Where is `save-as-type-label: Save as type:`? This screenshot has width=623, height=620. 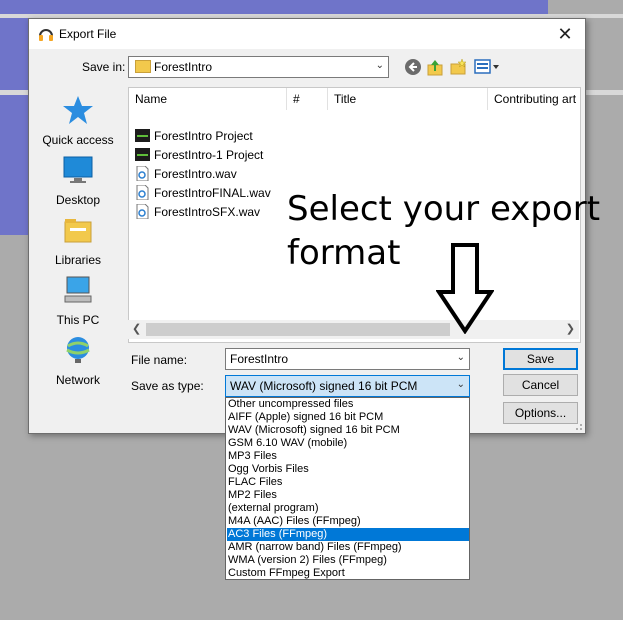
save-as-type-label: Save as type: is located at coordinates (167, 386).